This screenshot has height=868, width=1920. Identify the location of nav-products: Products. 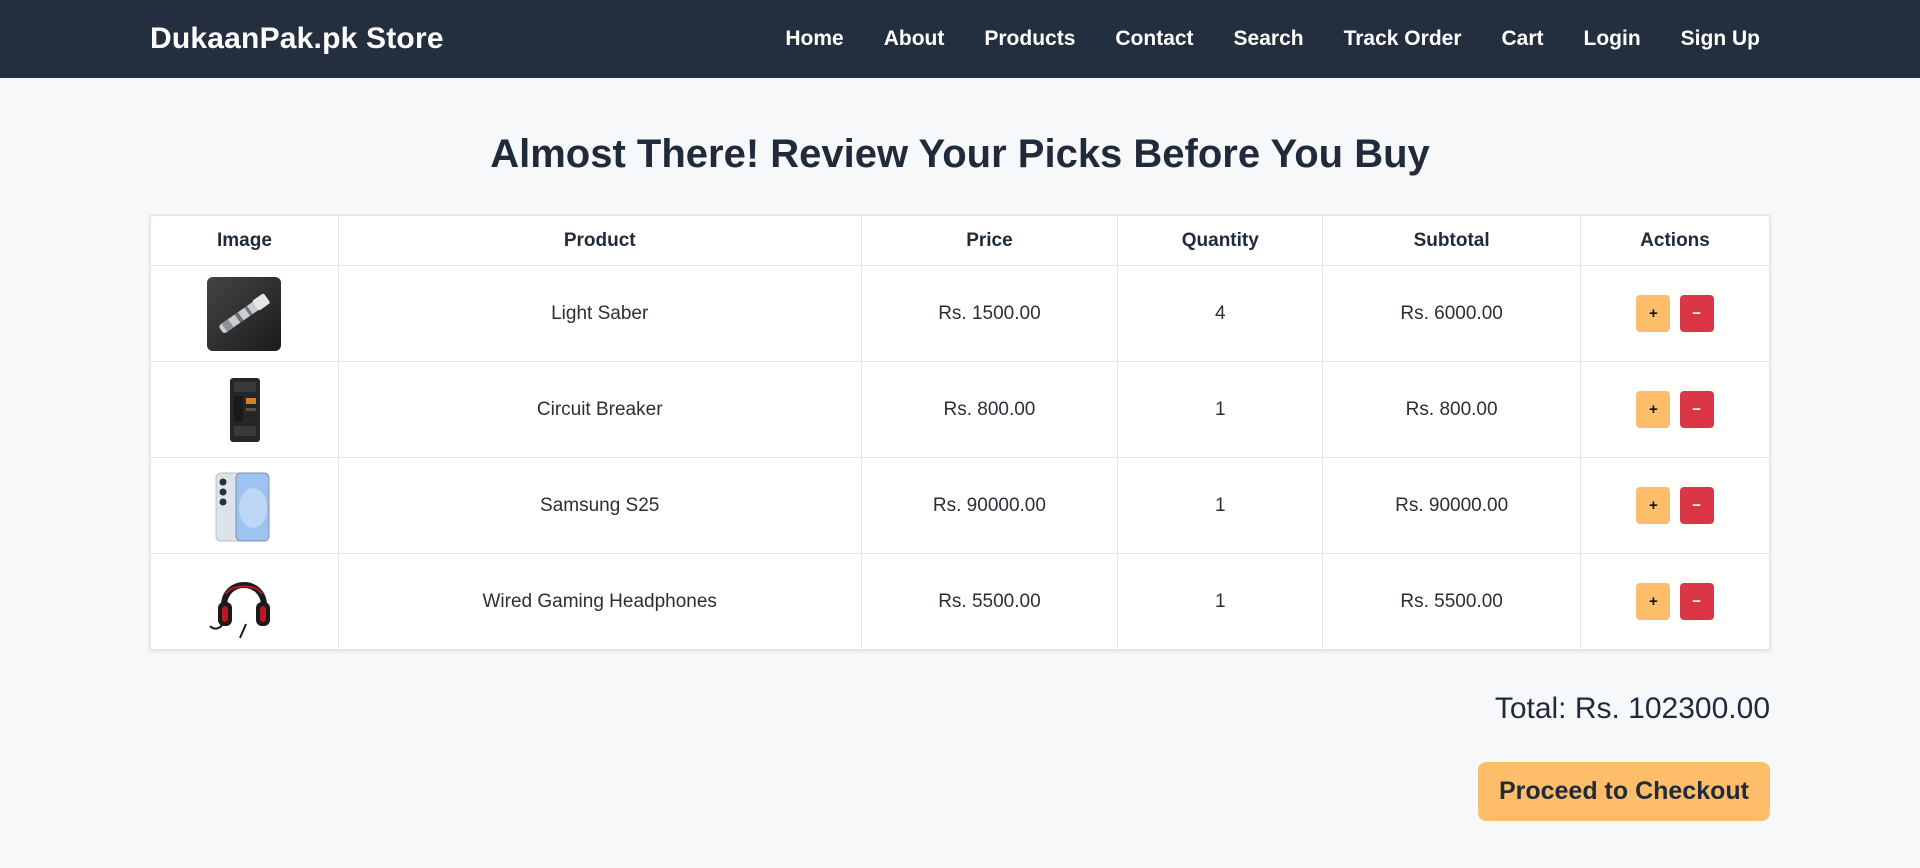
(1029, 39).